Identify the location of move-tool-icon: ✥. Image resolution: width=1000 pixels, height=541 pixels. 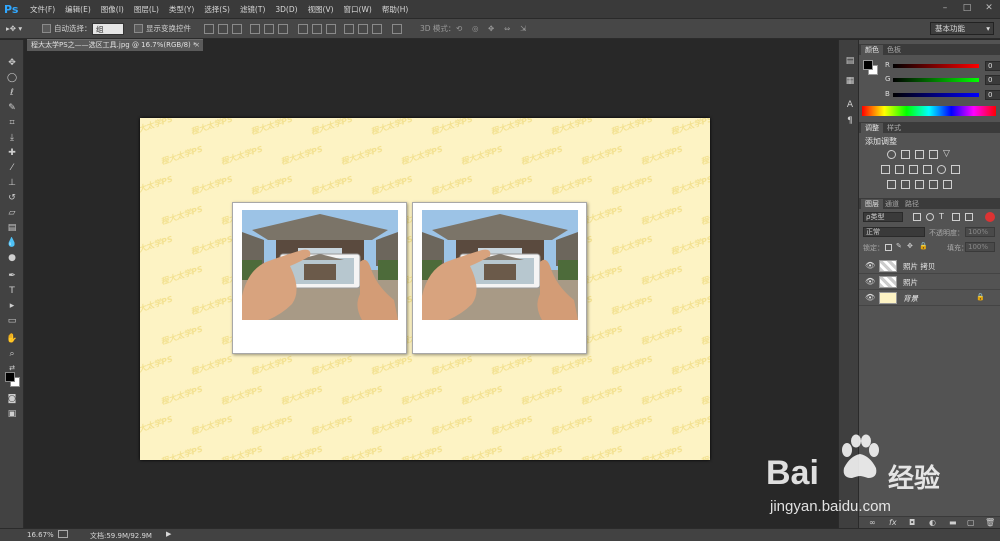
(12, 63).